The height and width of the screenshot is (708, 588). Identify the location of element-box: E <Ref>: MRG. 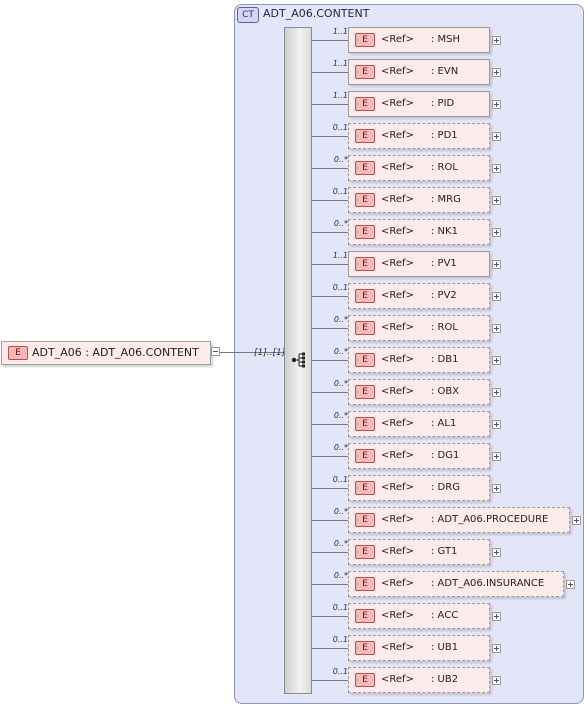
(419, 200).